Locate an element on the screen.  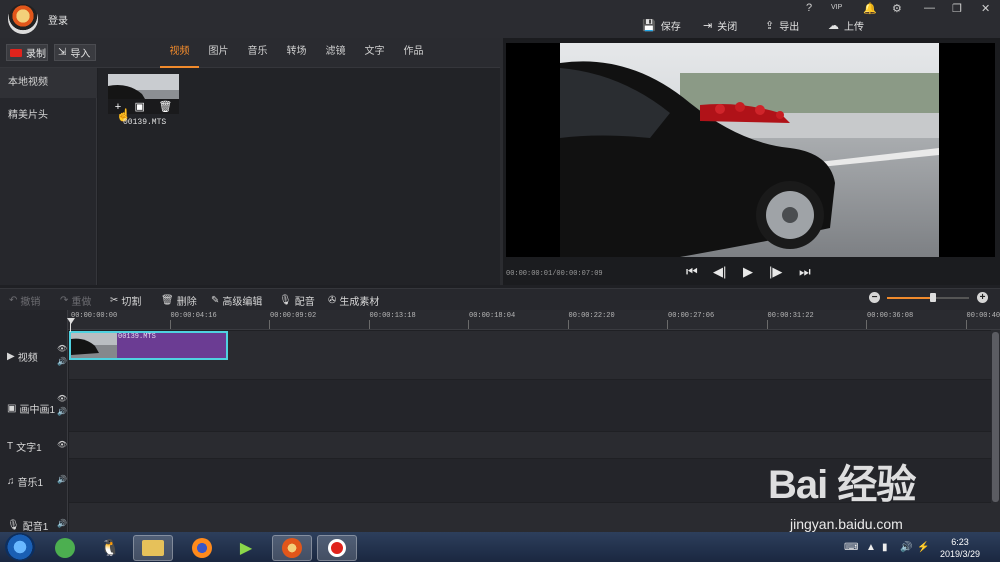
generate-button: ✇ 生成素材 is located at coordinates (353, 300).